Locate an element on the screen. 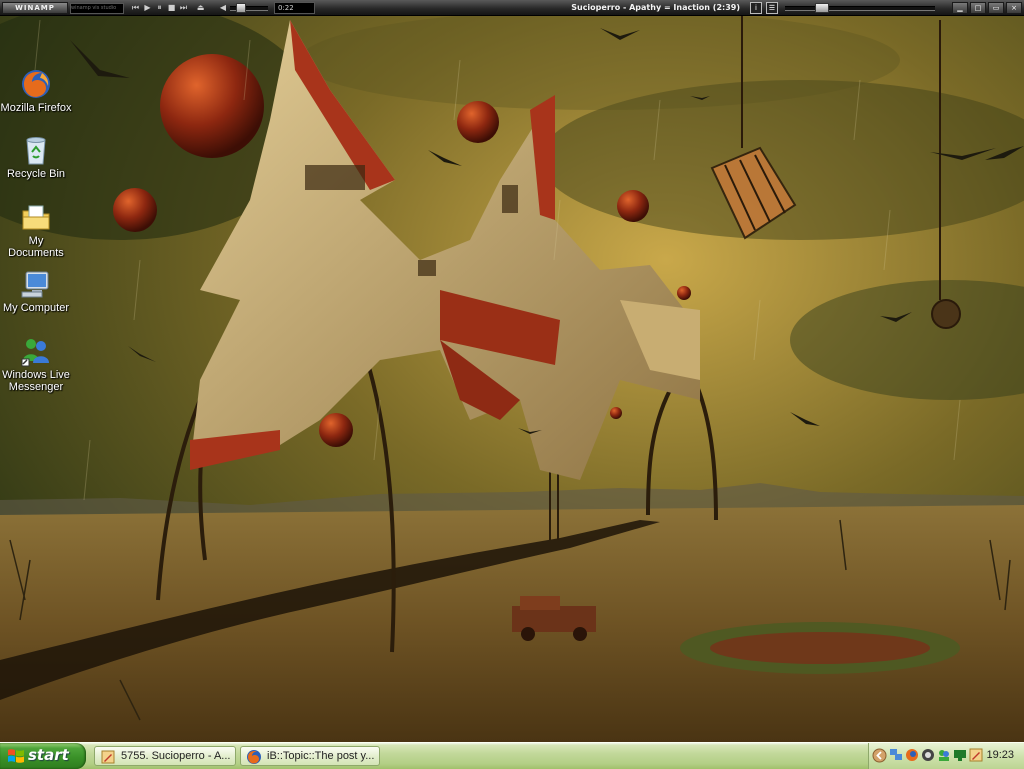  desktop-icon-label: Recycle Bin is located at coordinates (36, 174).